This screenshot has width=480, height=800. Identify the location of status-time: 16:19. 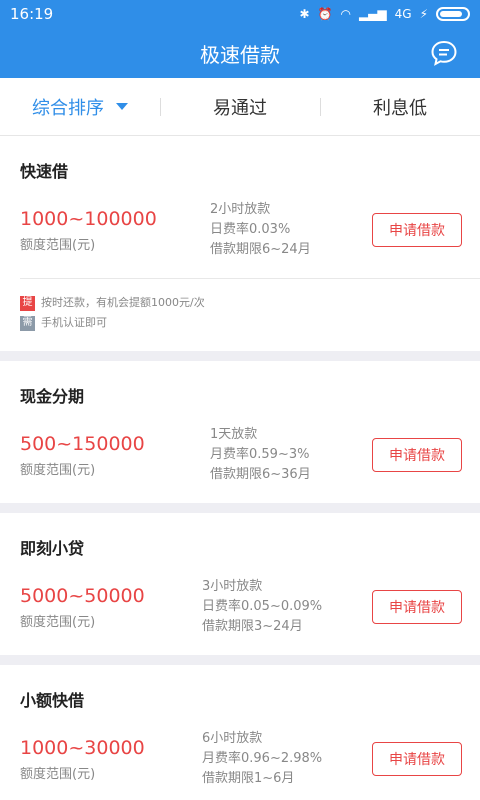
(32, 14).